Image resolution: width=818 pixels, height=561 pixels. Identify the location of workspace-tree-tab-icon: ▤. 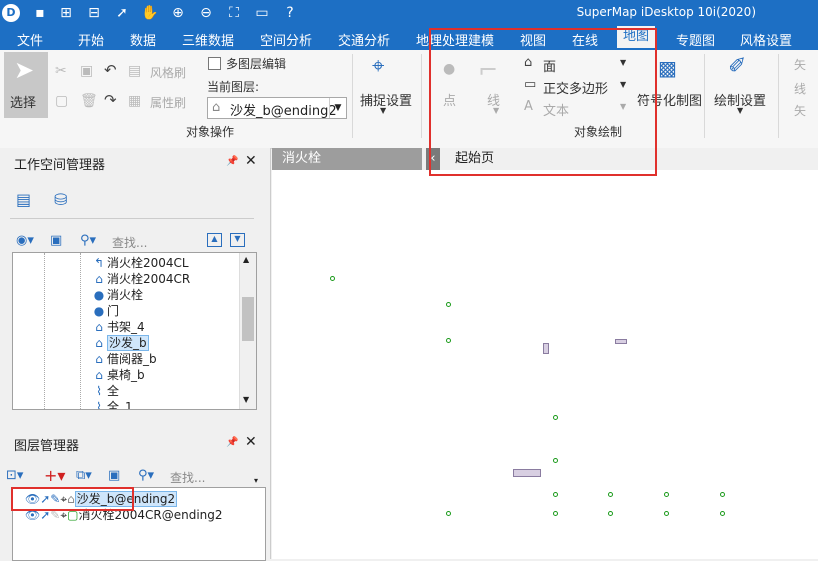
(23, 199).